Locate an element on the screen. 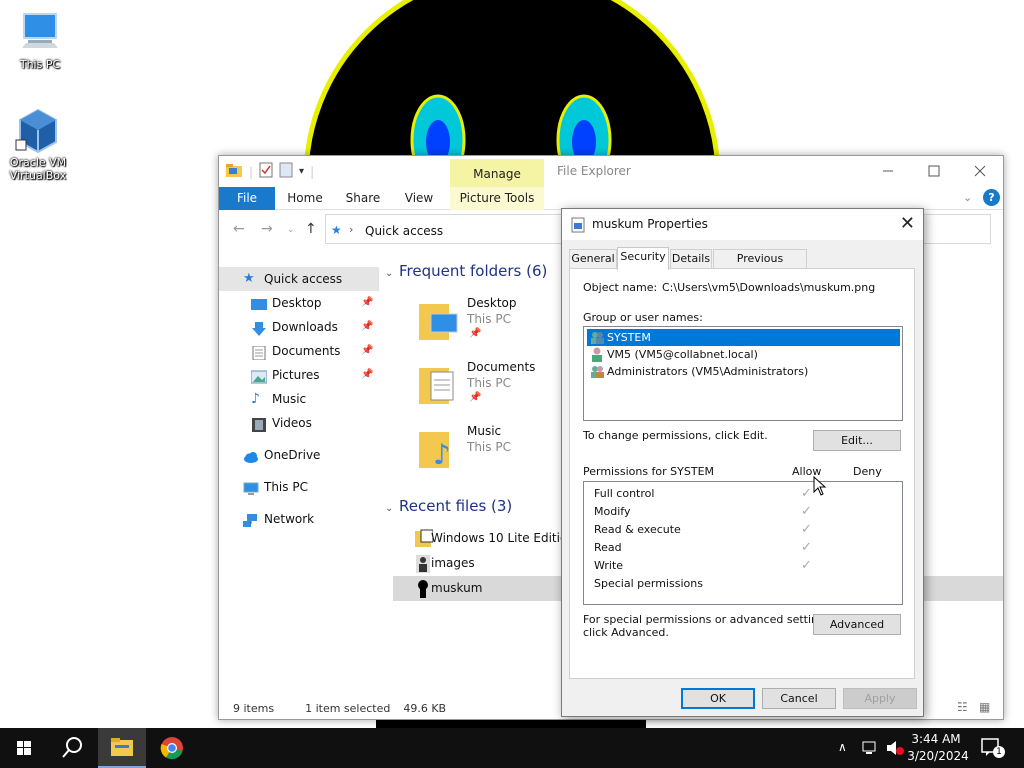 Image resolution: width=1024 pixels, height=768 pixels. nav-item-network: Network is located at coordinates (299, 519).